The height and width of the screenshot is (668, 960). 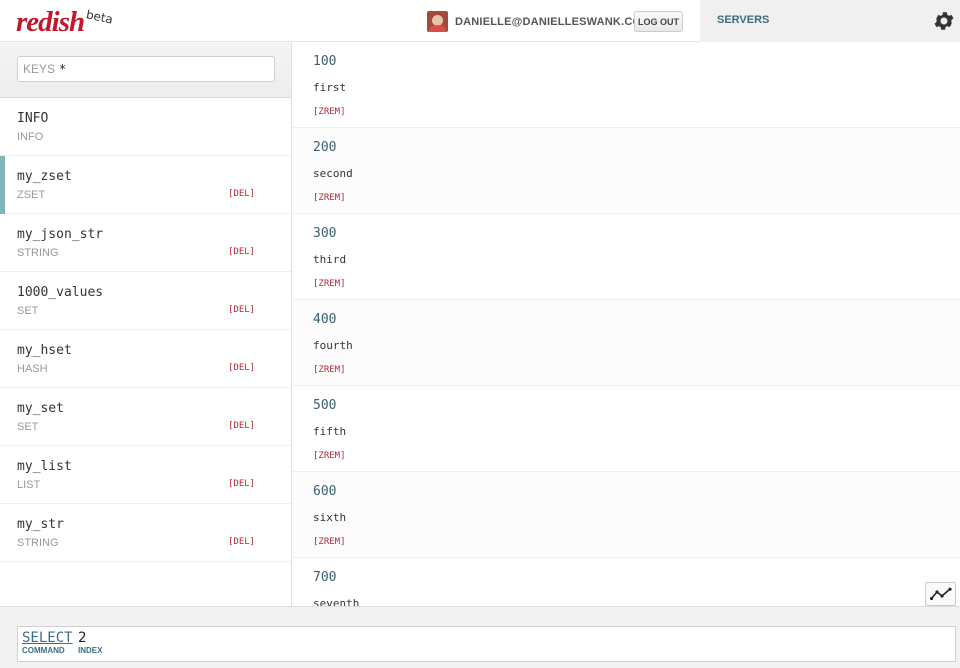 I want to click on key-type: LIST, so click(x=29, y=485).